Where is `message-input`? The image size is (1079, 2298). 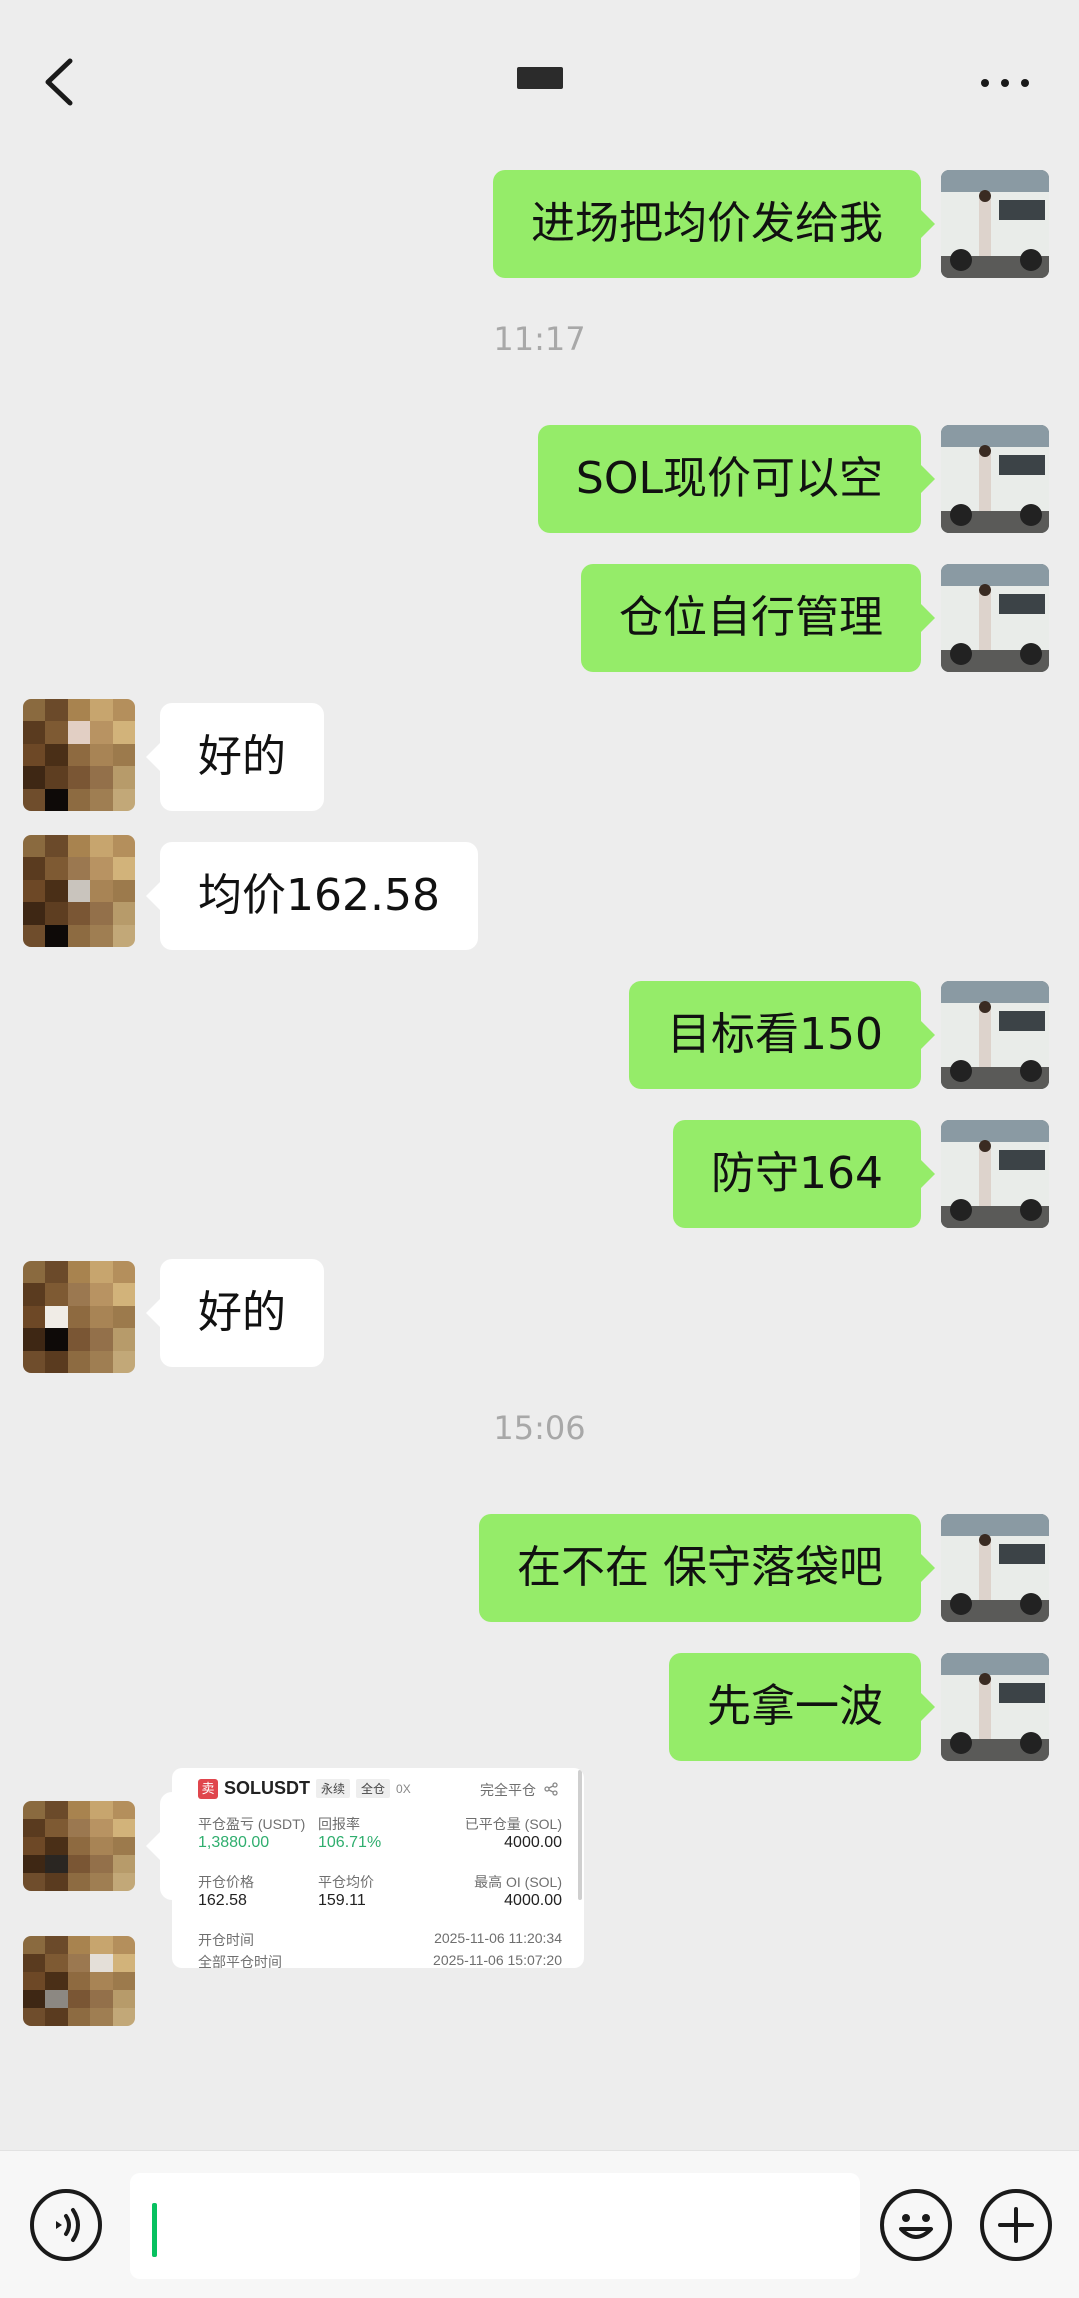 message-input is located at coordinates (495, 2226).